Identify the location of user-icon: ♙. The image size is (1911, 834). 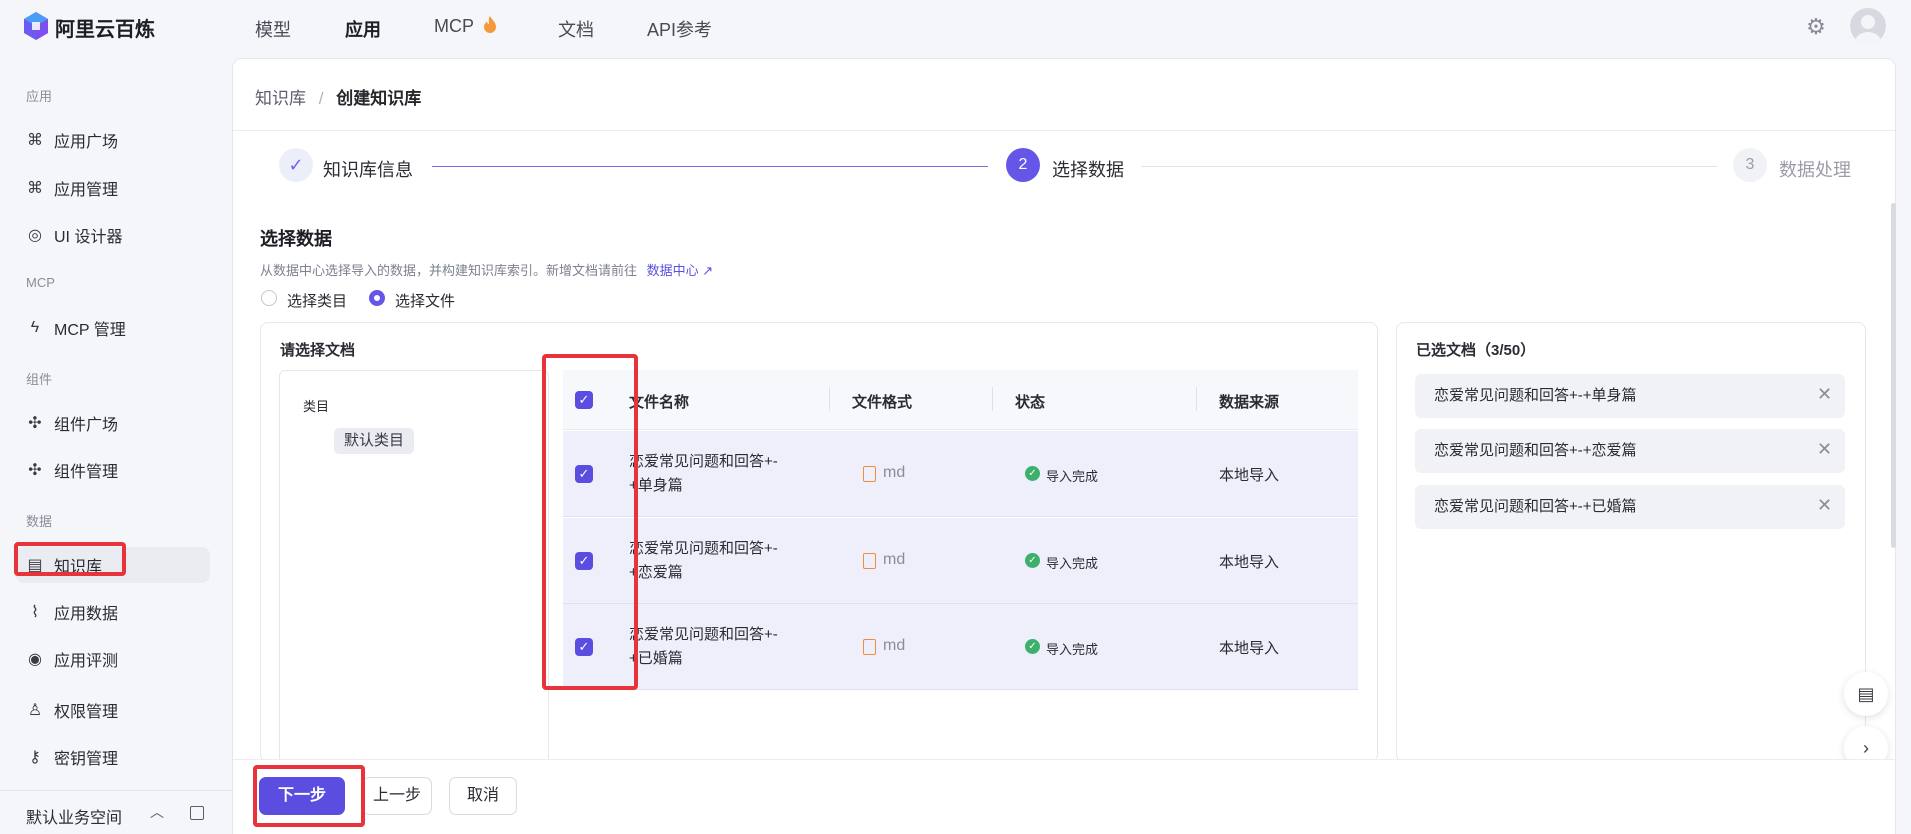
(35, 710).